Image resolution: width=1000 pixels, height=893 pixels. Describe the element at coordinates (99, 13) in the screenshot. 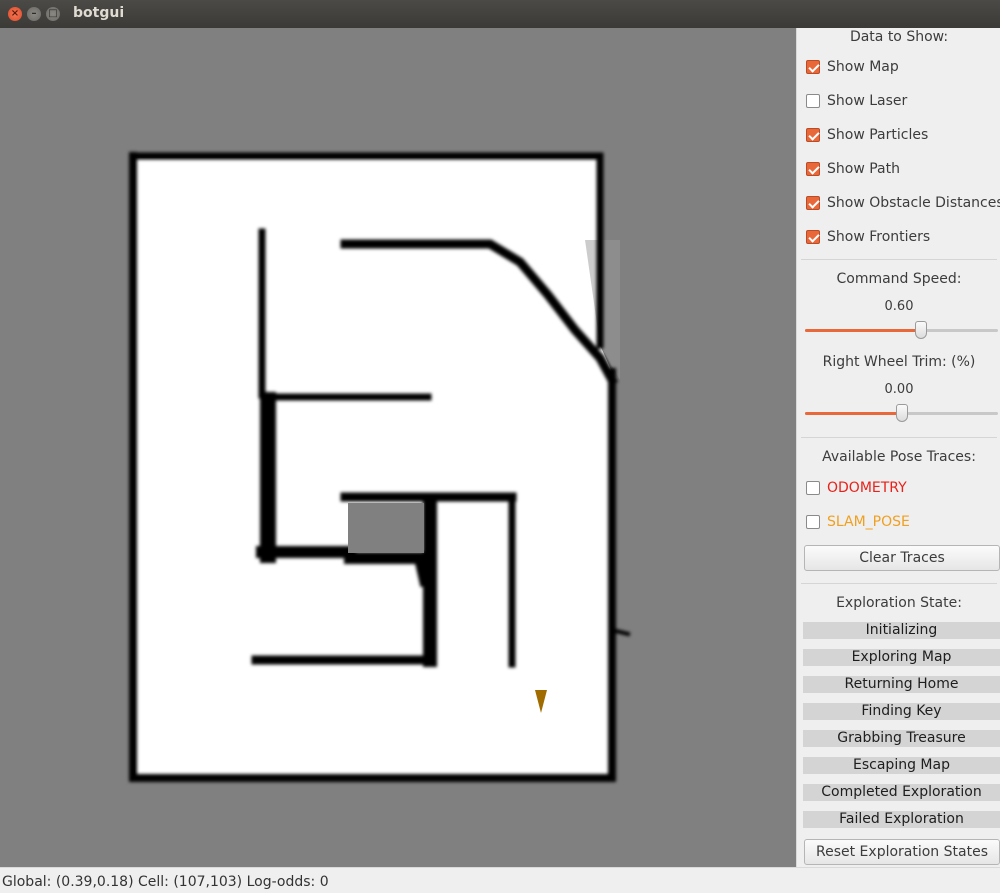

I see `window-title: botgui` at that location.